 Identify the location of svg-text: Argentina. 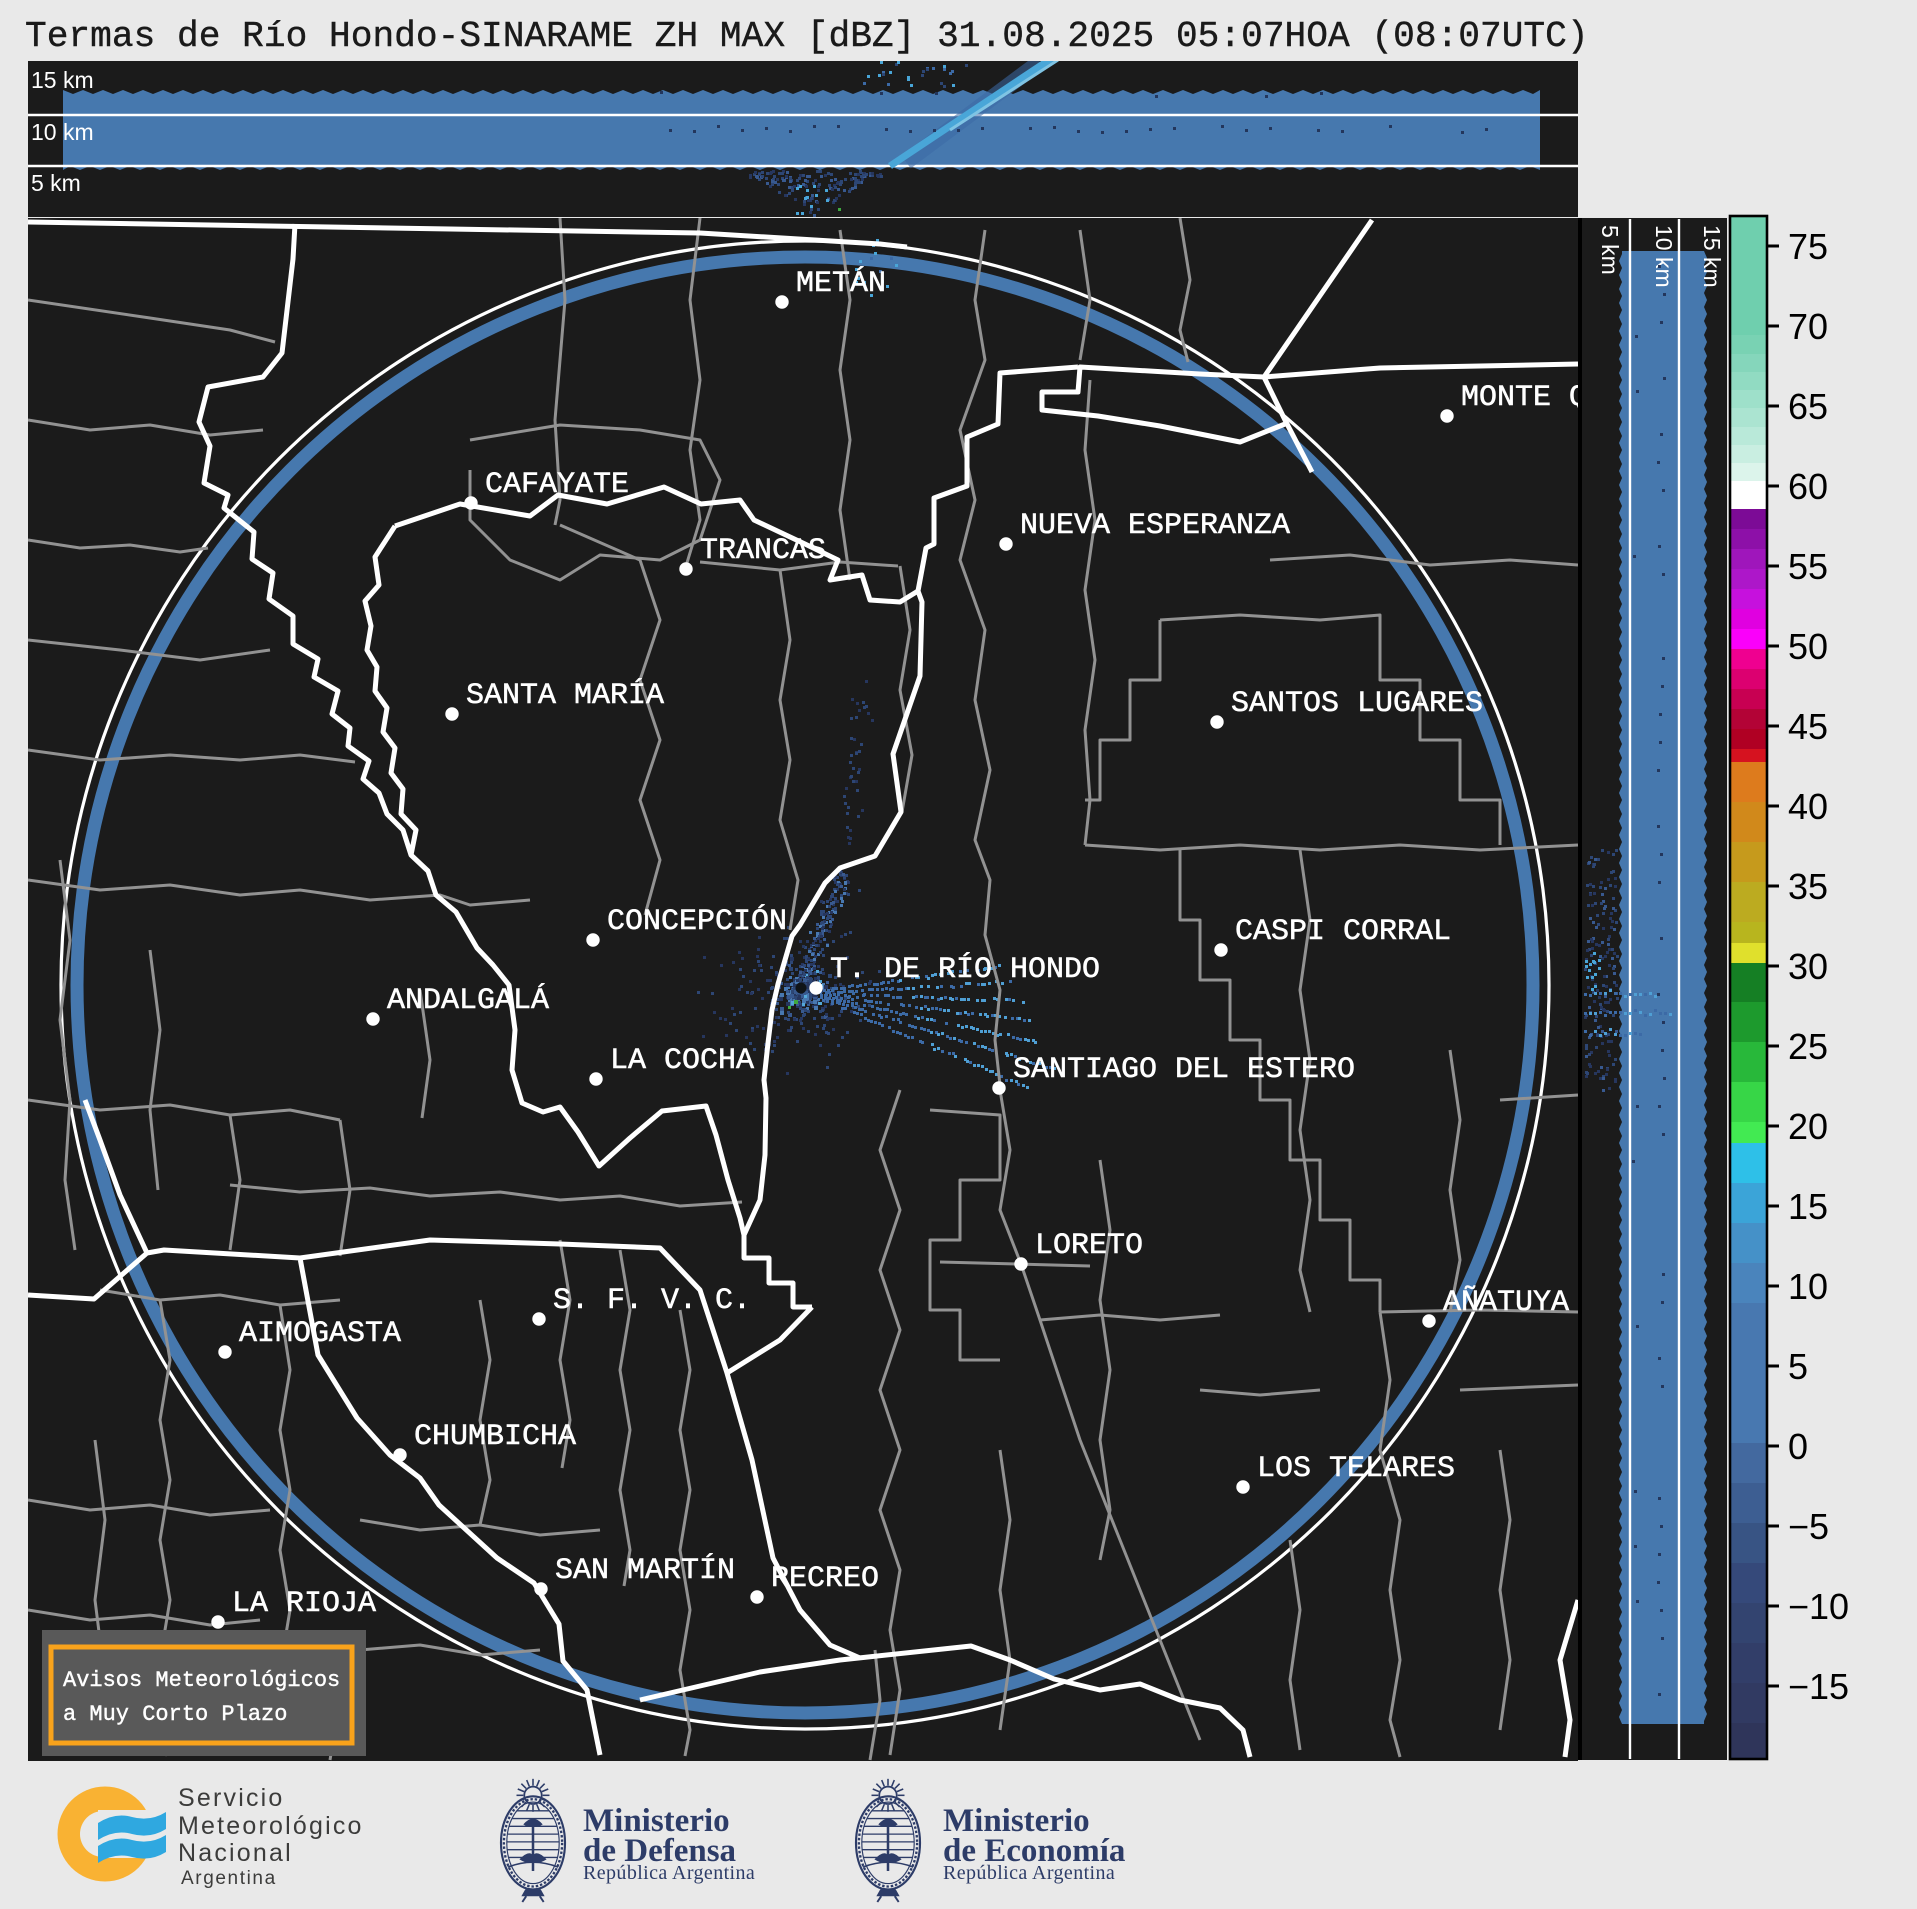
(229, 1878).